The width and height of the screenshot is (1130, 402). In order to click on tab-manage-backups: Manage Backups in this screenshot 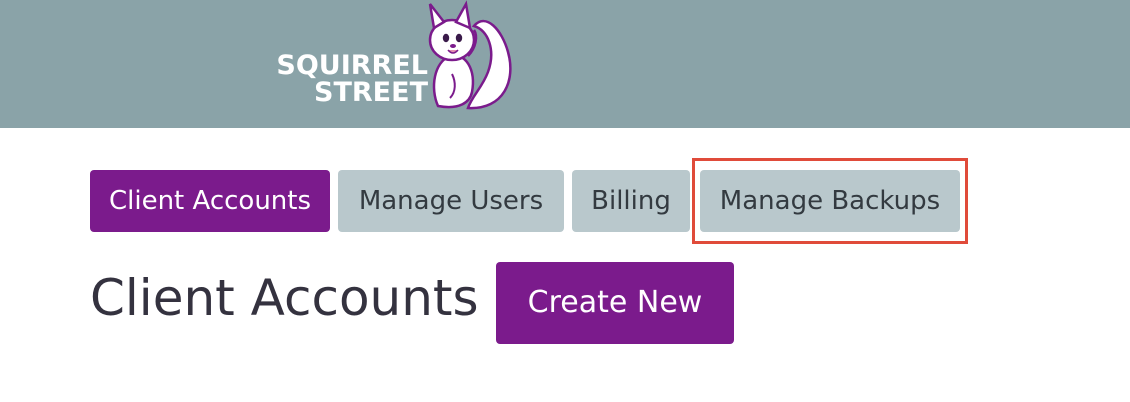, I will do `click(830, 201)`.